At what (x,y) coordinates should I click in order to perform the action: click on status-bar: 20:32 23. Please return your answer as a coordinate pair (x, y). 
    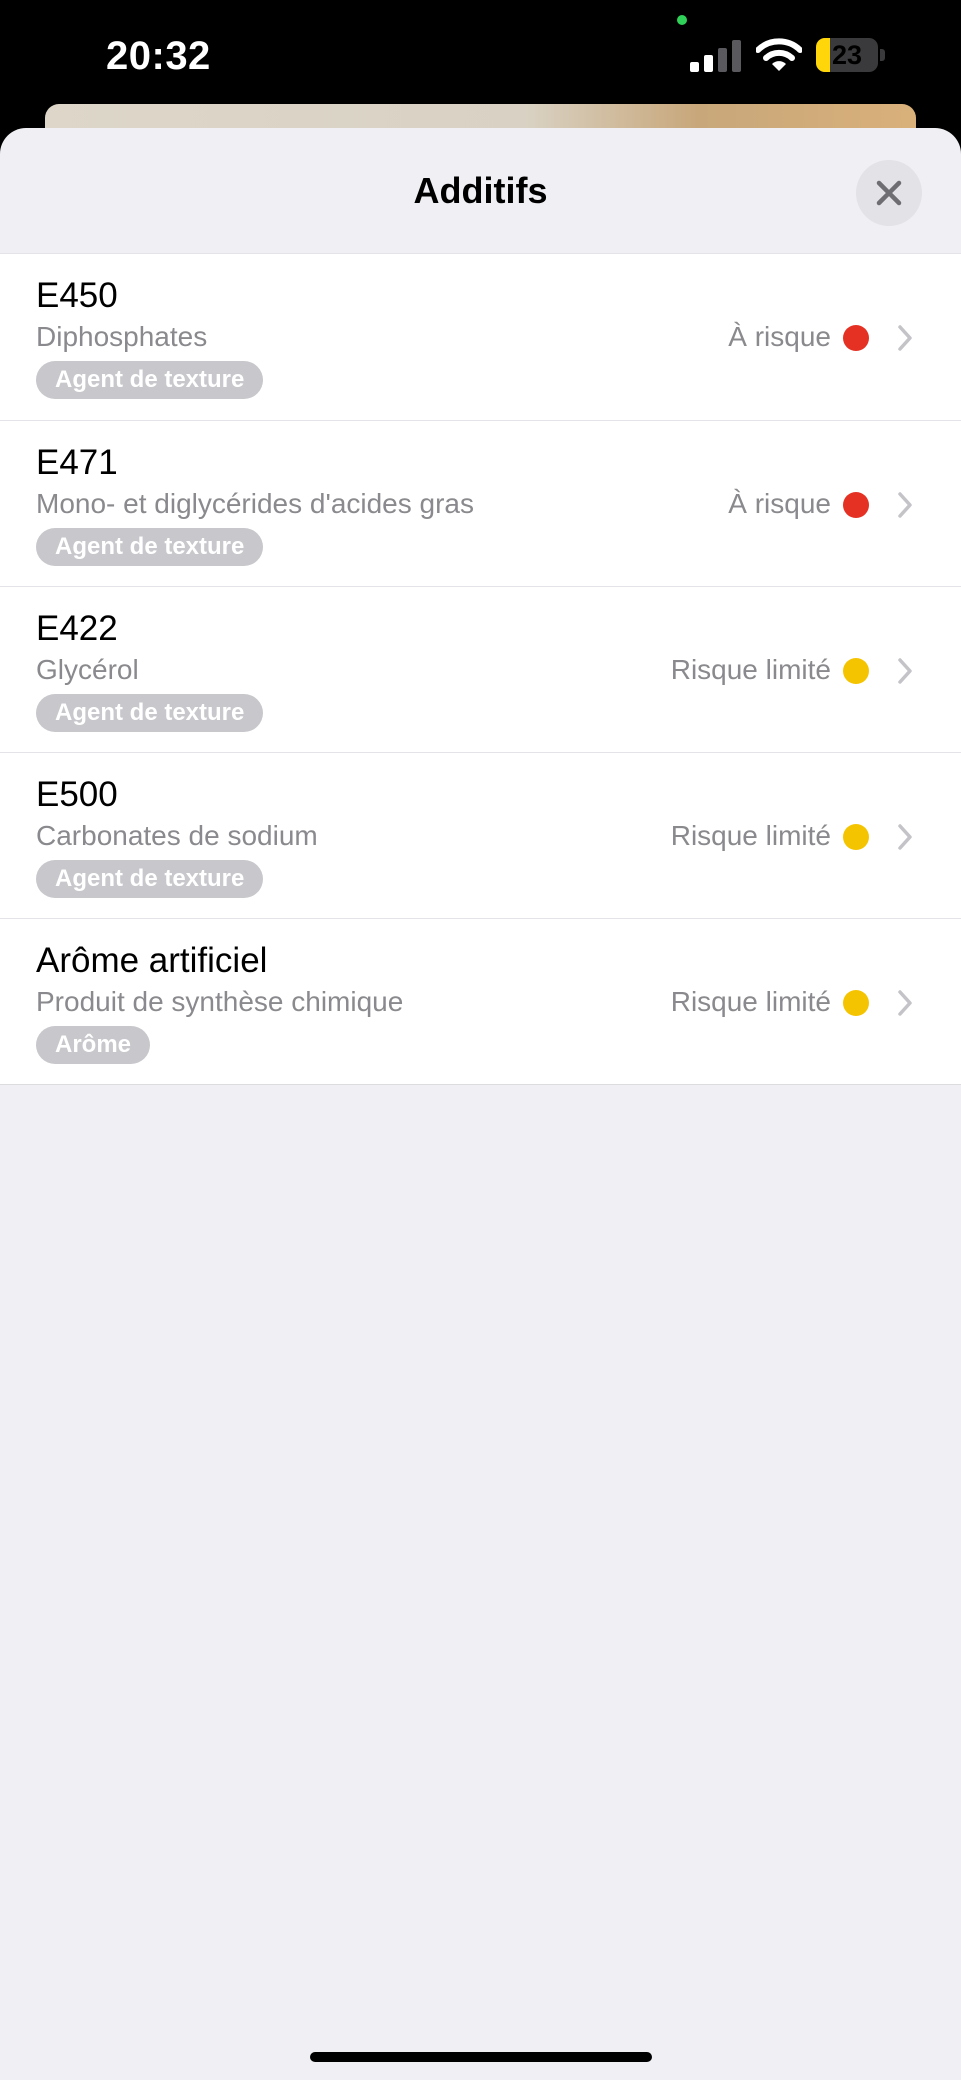
    Looking at the image, I should click on (480, 56).